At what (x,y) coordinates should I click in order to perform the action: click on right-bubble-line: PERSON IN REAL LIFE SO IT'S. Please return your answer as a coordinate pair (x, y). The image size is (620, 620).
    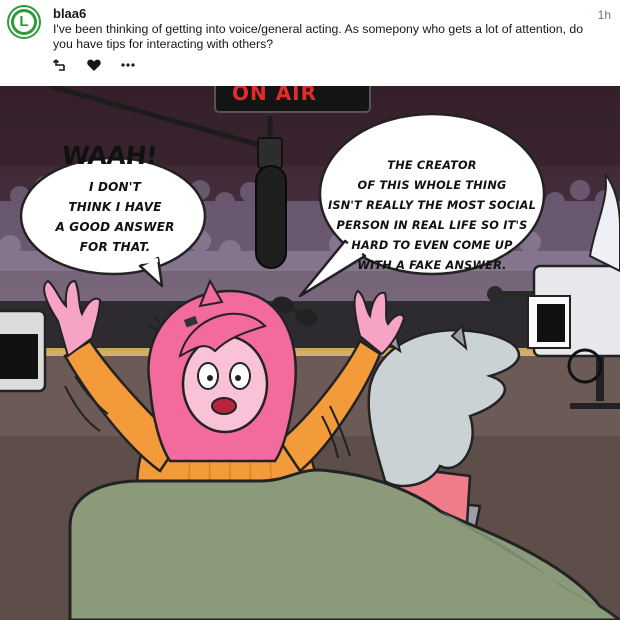
    Looking at the image, I should click on (432, 225).